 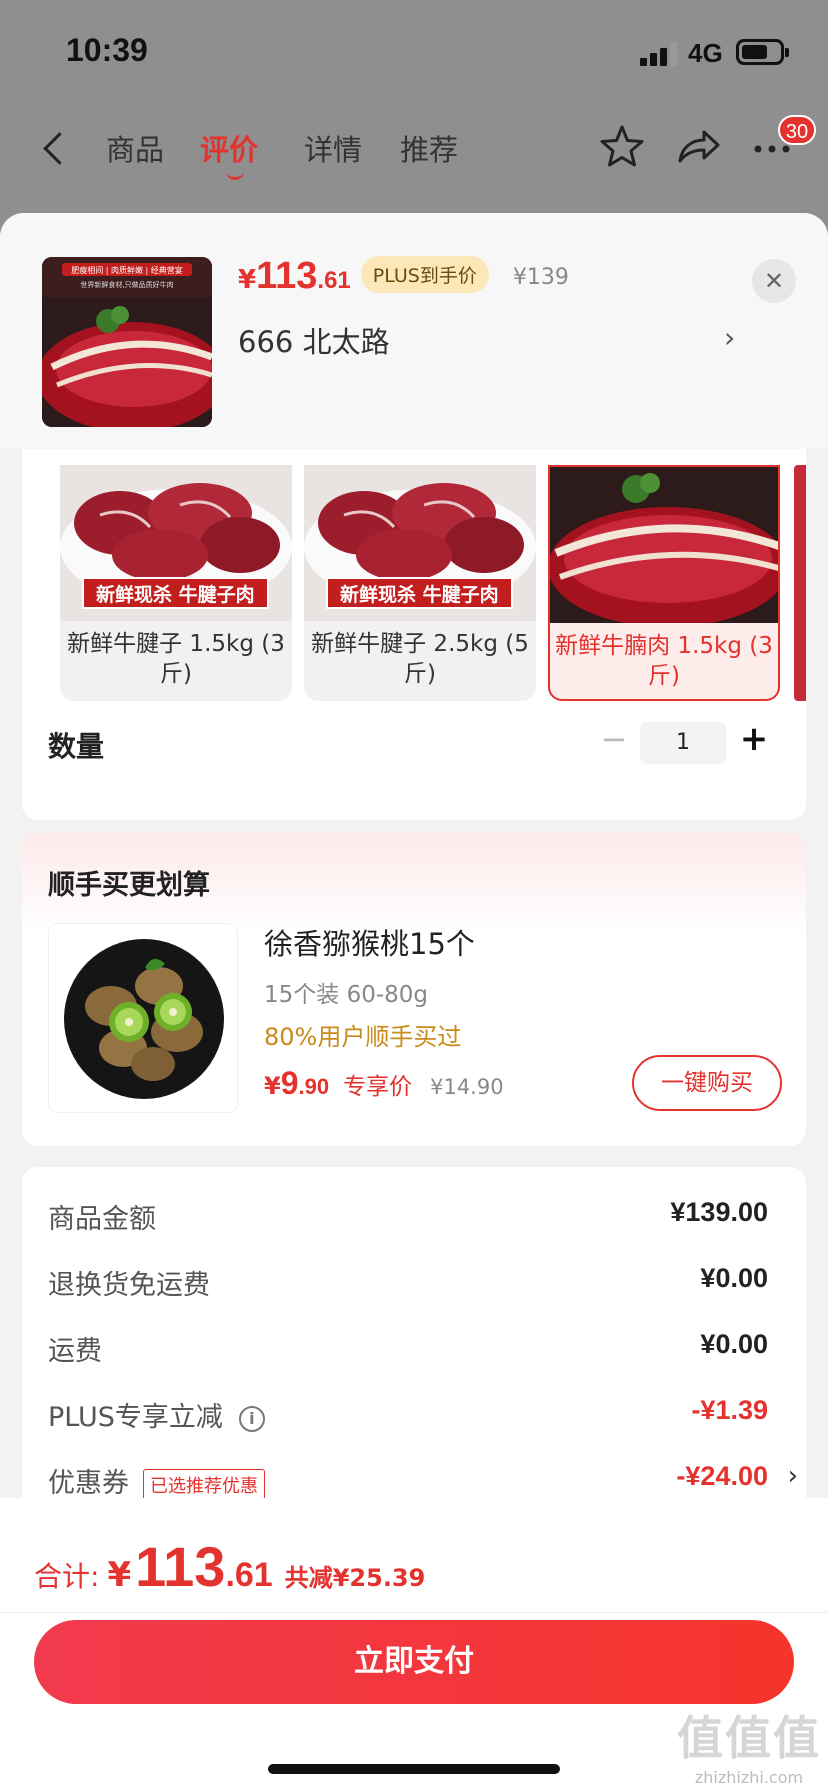 What do you see at coordinates (180, 1566) in the screenshot?
I see `total-integer: 113` at bounding box center [180, 1566].